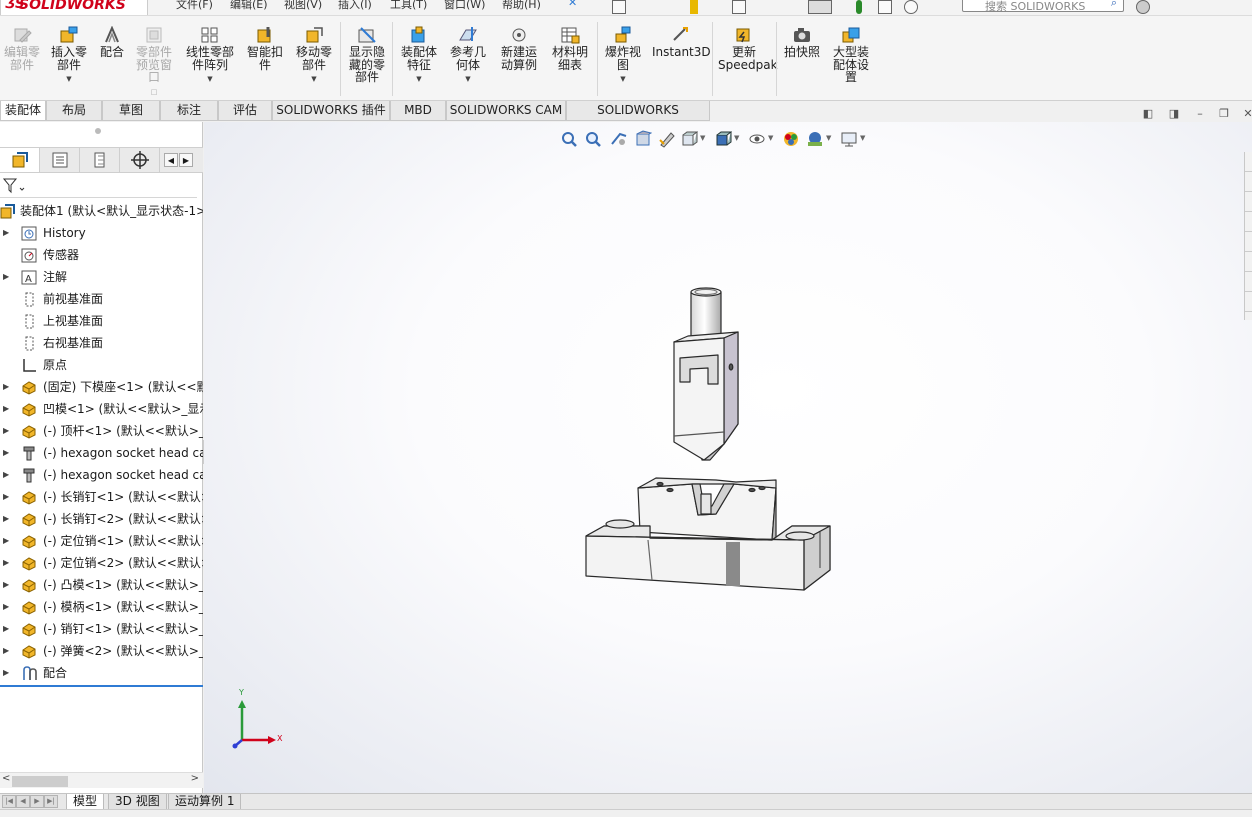  What do you see at coordinates (619, 7) in the screenshot?
I see `new-document-icon` at bounding box center [619, 7].